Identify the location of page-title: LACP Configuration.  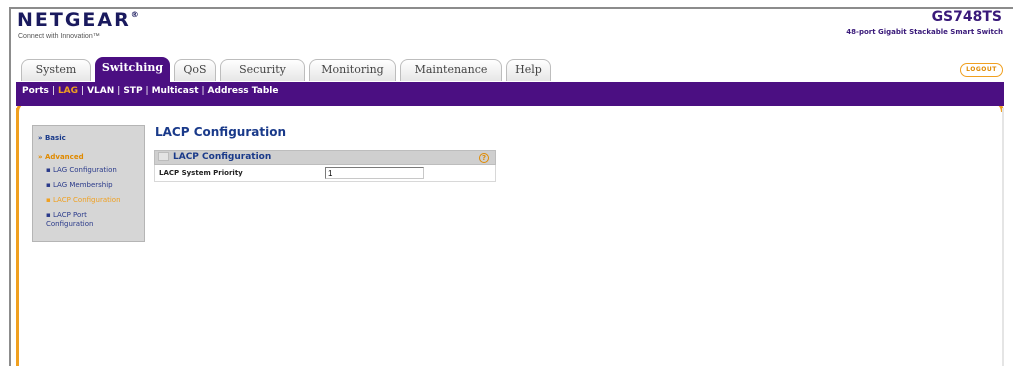
(220, 132).